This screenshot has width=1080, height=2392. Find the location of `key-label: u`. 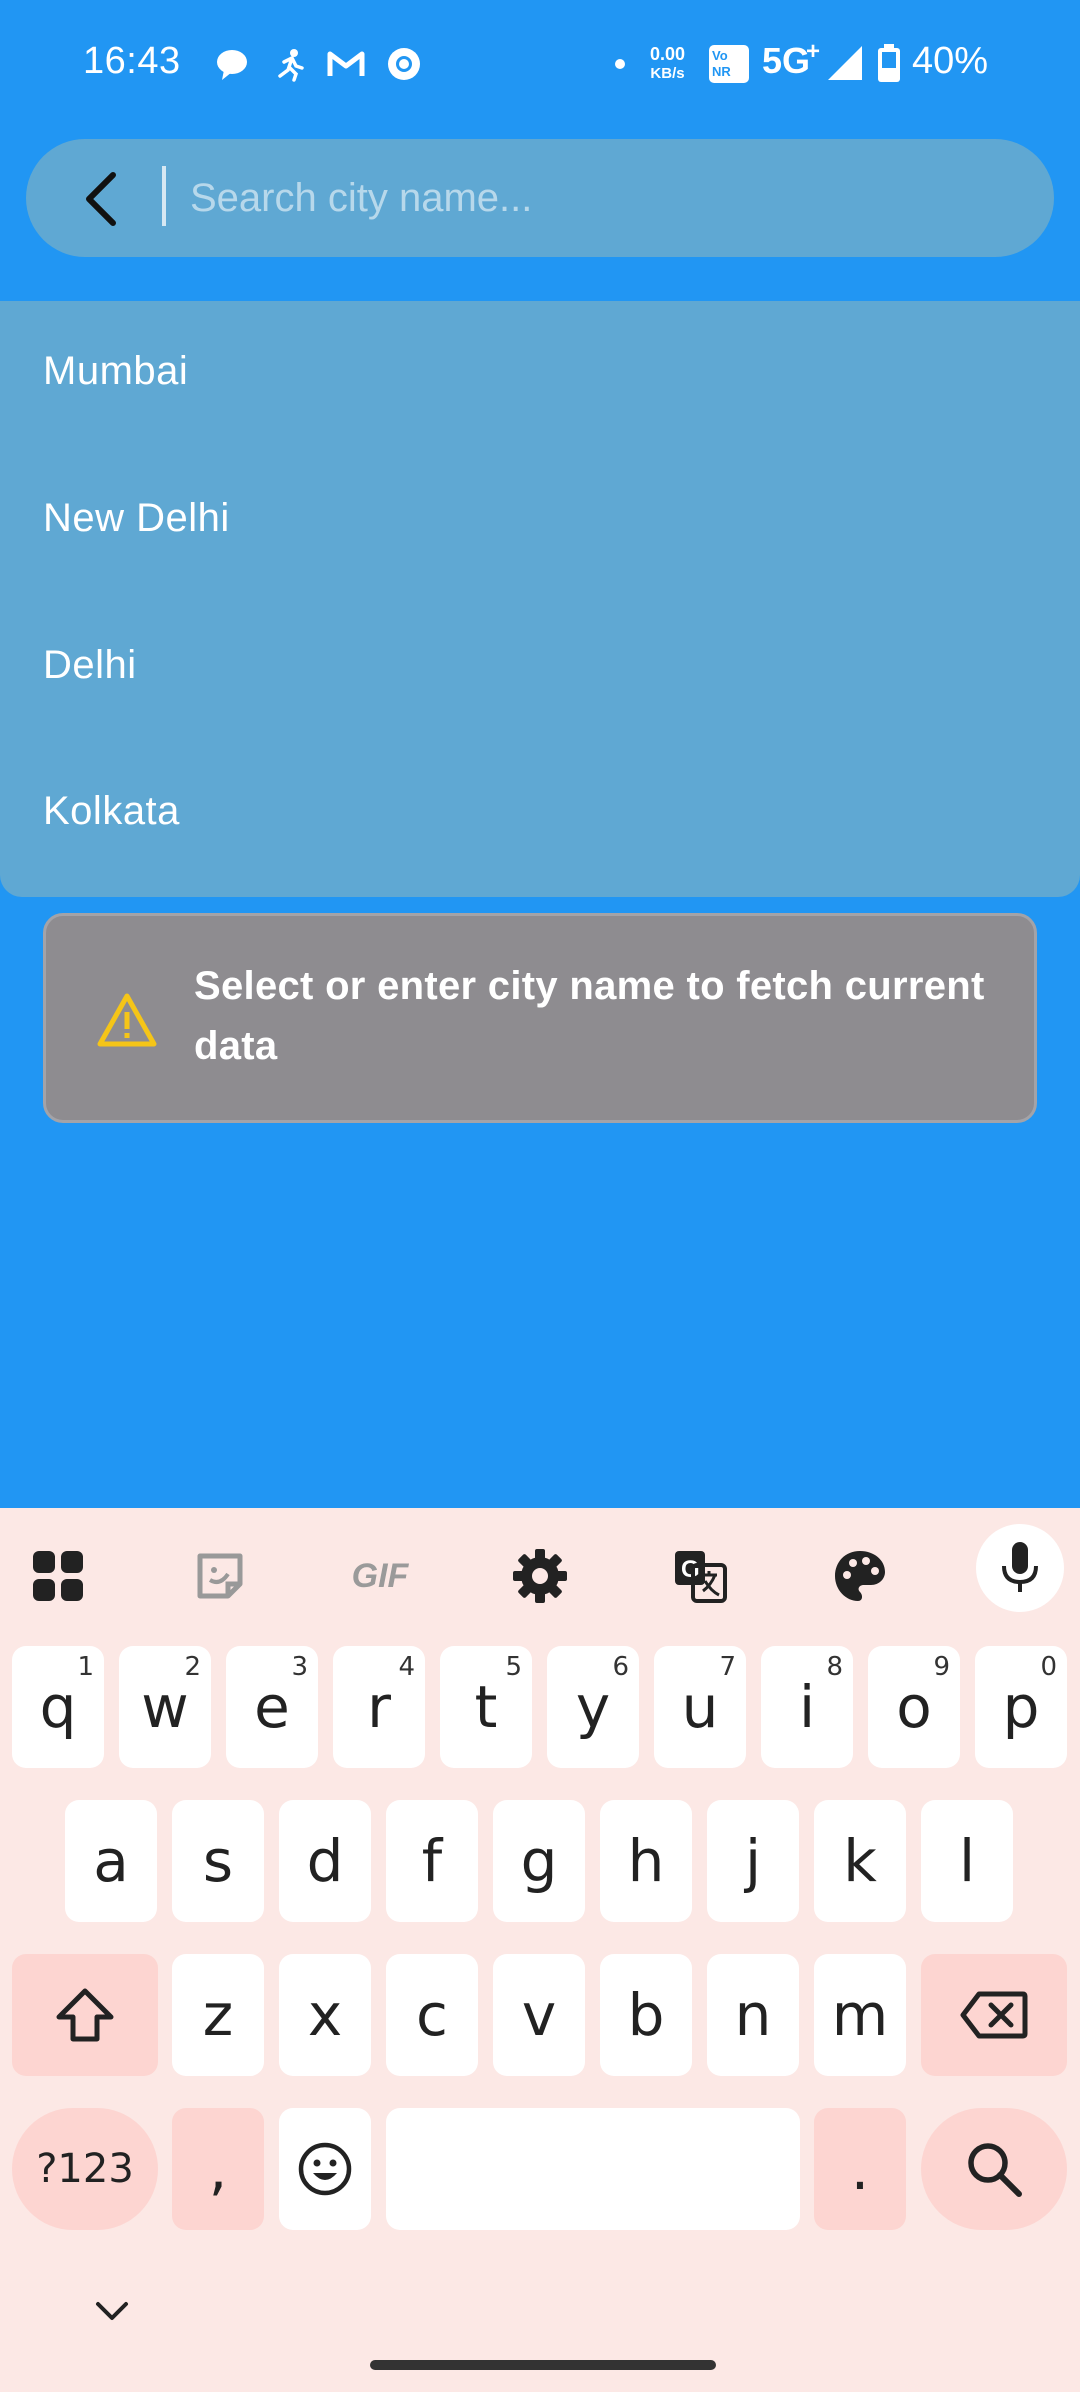

key-label: u is located at coordinates (700, 1707).